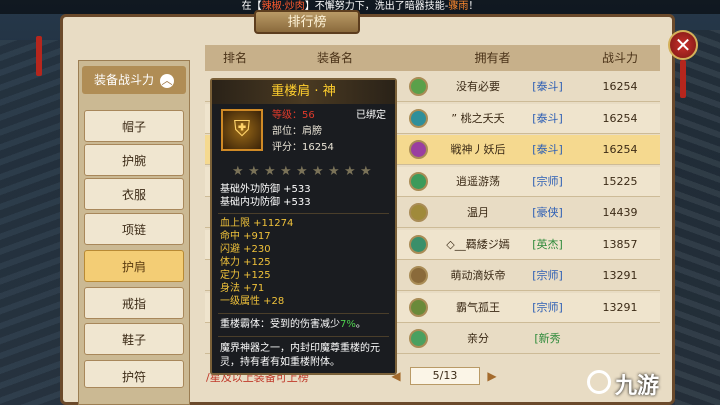  I want to click on bonus-stat: 血上限 +11274, so click(257, 223).